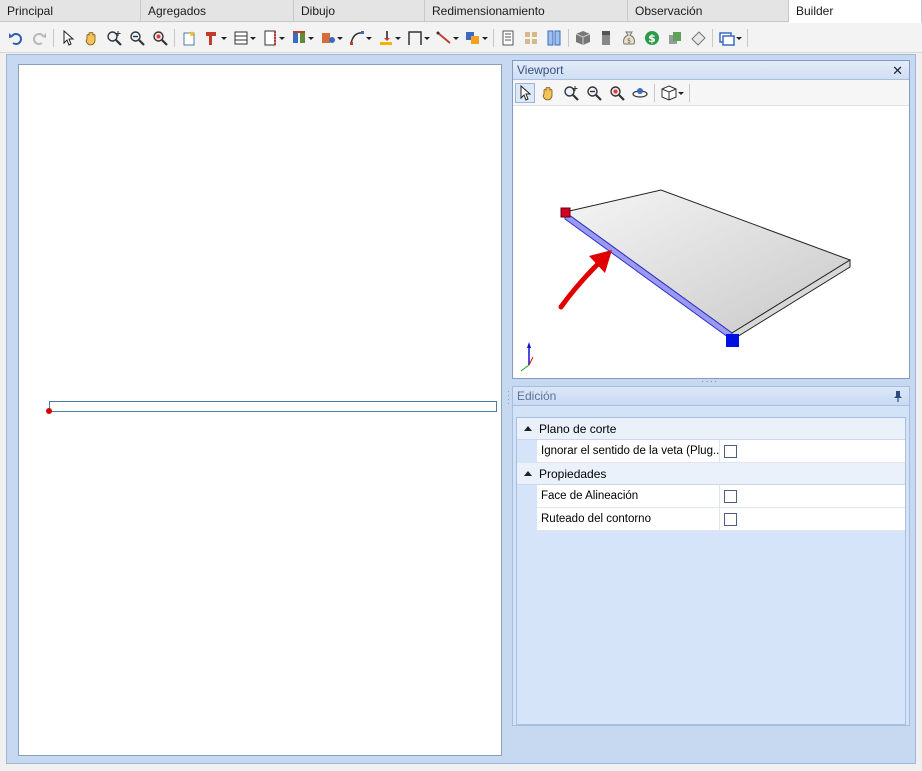 Image resolution: width=922 pixels, height=771 pixels. Describe the element at coordinates (39, 38) in the screenshot. I see `redo-icon` at that location.